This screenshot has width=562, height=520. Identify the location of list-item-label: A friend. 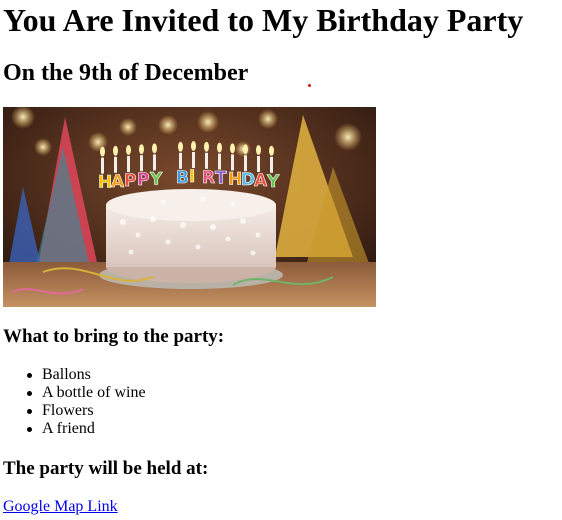
(68, 428).